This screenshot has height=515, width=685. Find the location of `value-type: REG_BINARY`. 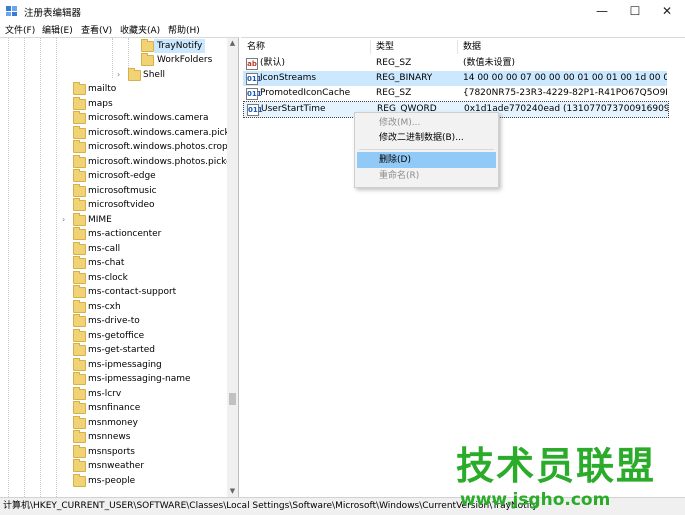

value-type: REG_BINARY is located at coordinates (404, 78).